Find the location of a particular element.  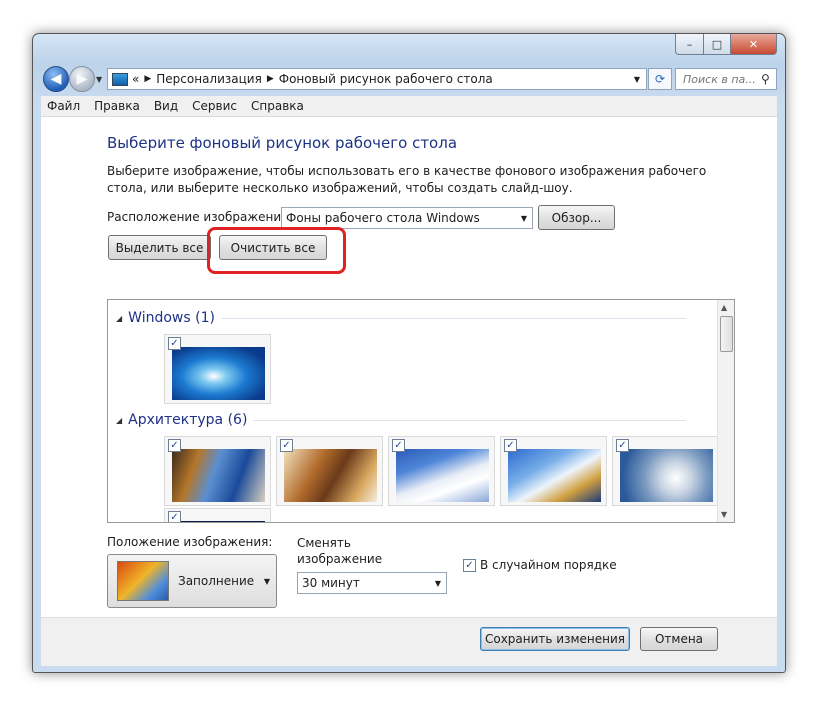

menu-bar: Файл Правка Вид Сервис Справка is located at coordinates (409, 106).